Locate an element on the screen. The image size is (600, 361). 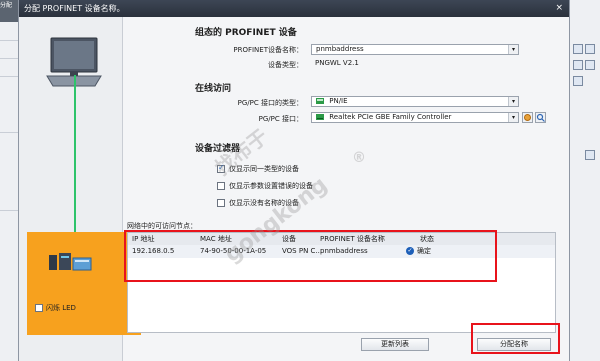
device-type-label: 设备类型： is located at coordinates (285, 65).